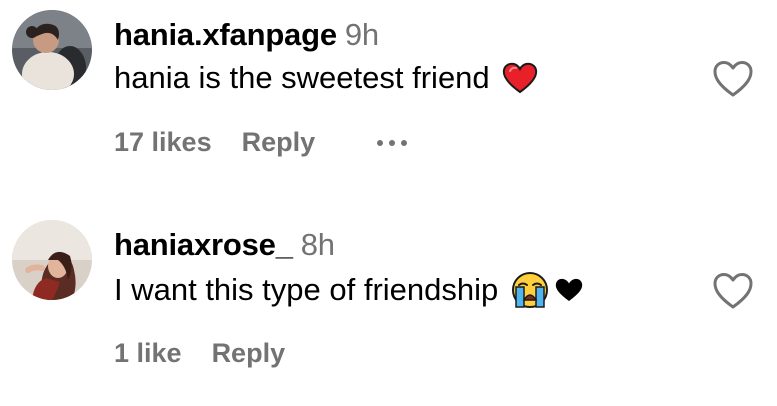 The image size is (777, 406). I want to click on username-text: haniaxrose_, so click(203, 244).